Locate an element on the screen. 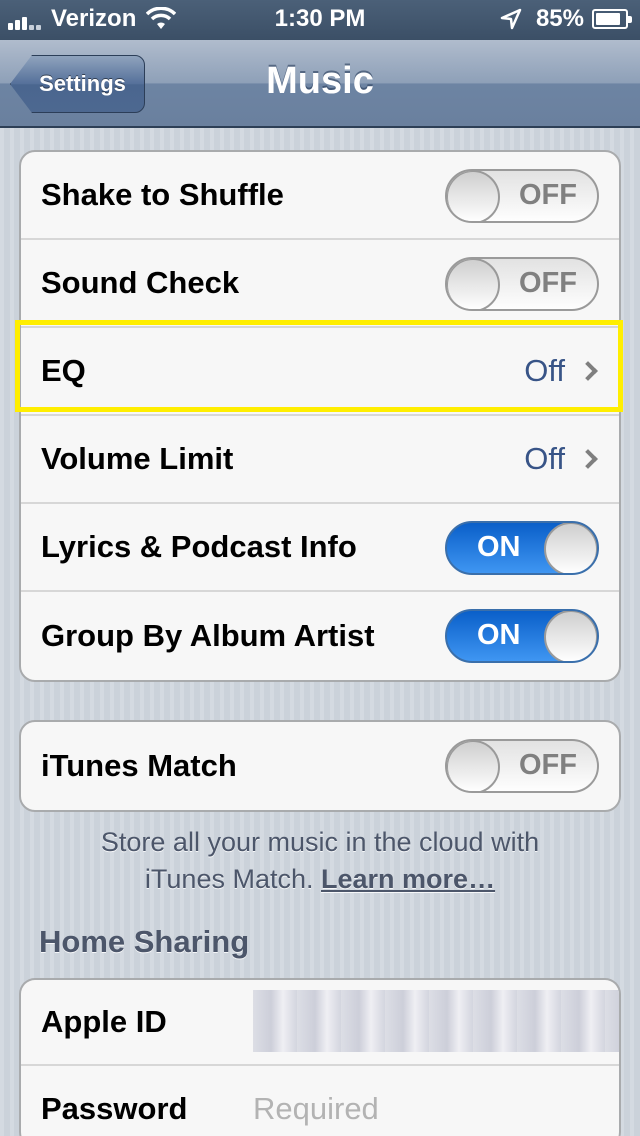 The height and width of the screenshot is (1136, 640). itunes-match-switch: OFF is located at coordinates (522, 766).